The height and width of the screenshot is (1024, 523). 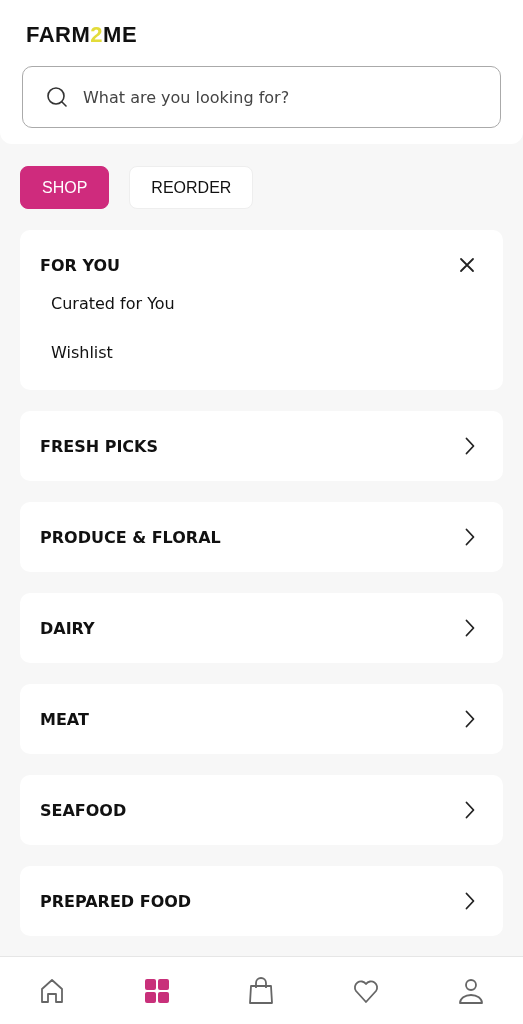 What do you see at coordinates (83, 810) in the screenshot?
I see `category-title: SEAFOOD` at bounding box center [83, 810].